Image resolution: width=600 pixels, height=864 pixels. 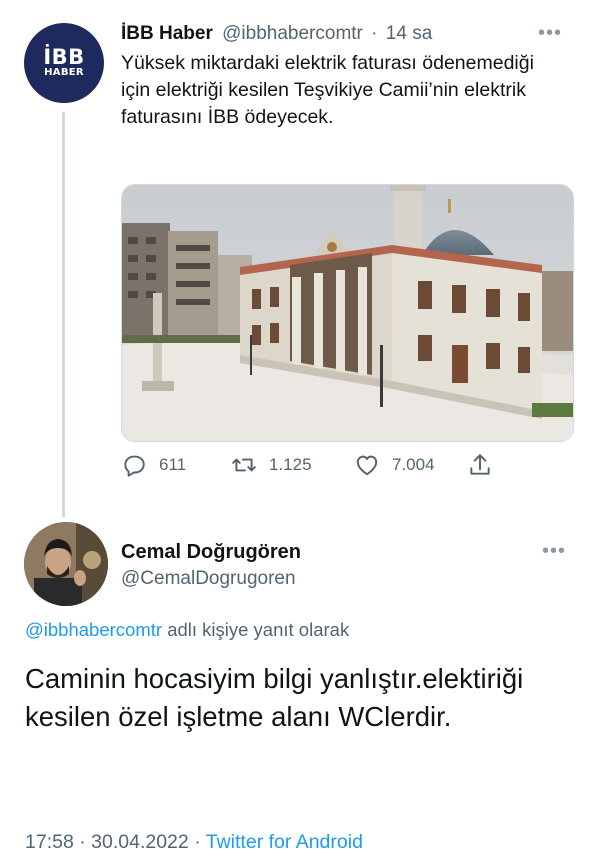 I want to click on avatar-text-line1: İBB, so click(x=64, y=57).